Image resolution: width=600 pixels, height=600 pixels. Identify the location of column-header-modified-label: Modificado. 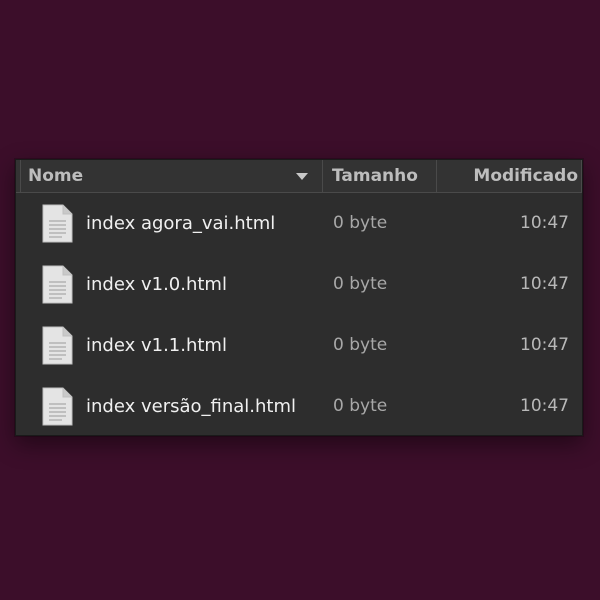
(525, 176).